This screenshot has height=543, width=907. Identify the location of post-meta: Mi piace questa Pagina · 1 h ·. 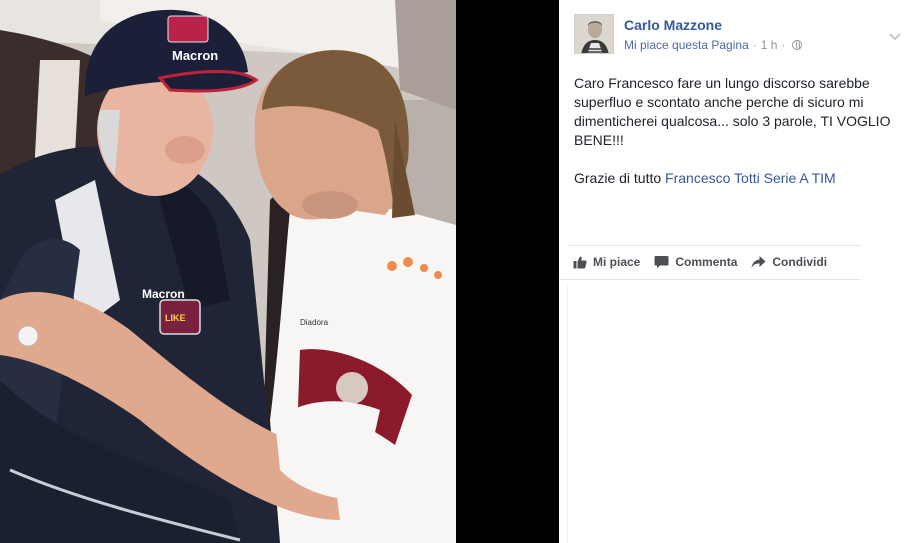
(713, 45).